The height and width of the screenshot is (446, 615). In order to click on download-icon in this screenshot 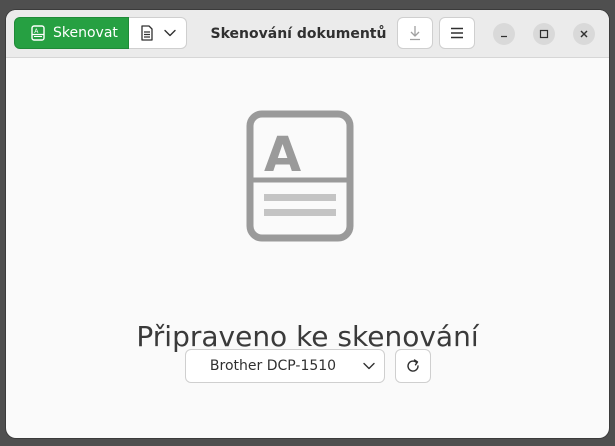, I will do `click(415, 33)`.